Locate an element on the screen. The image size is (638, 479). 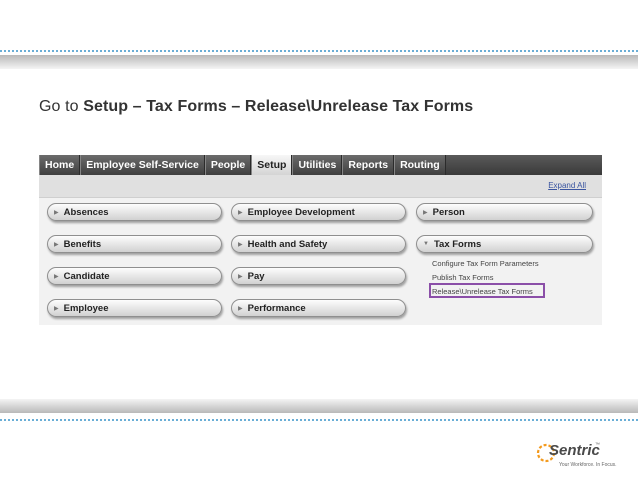
menu-item-label: Tax Forms is located at coordinates (457, 244).